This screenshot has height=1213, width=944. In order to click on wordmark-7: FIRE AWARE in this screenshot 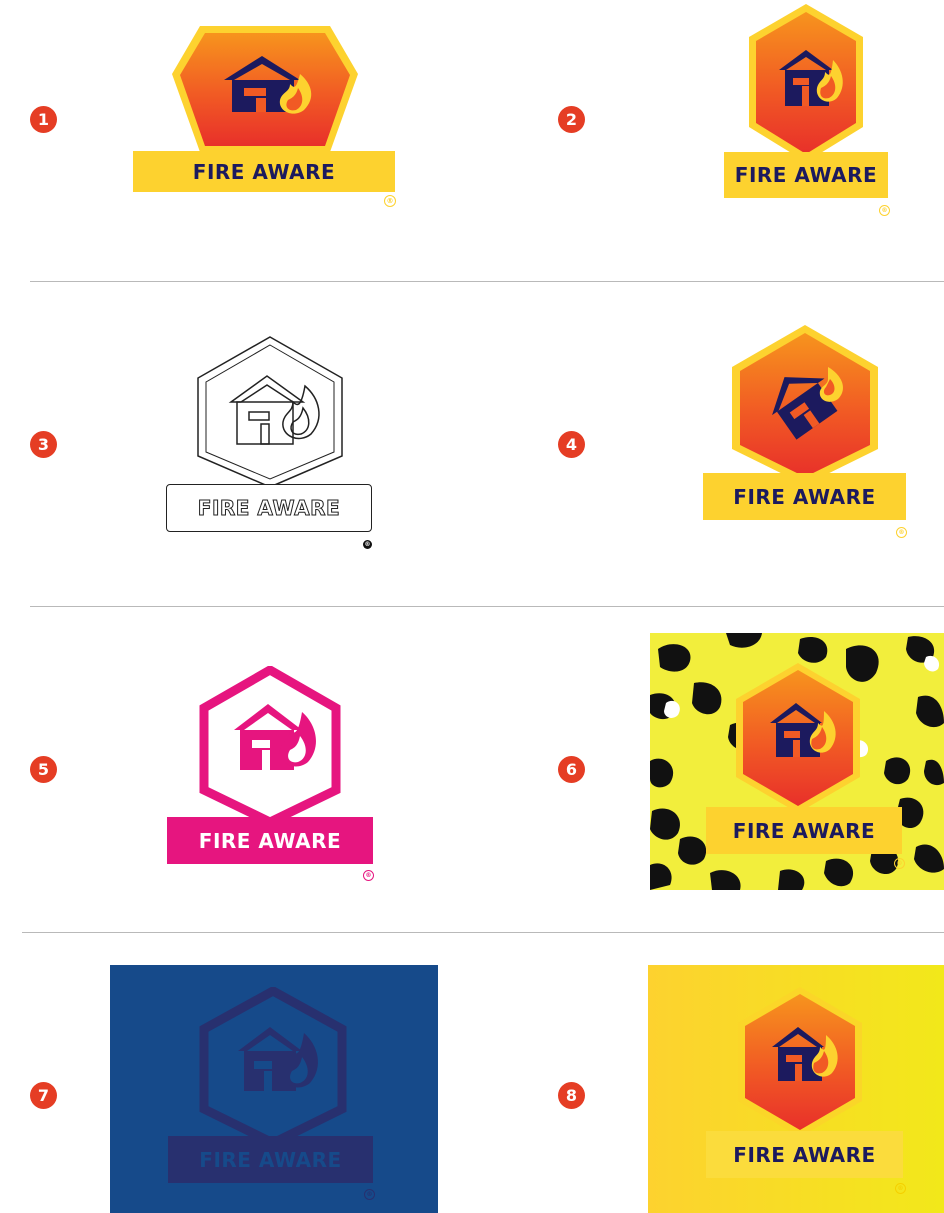, I will do `click(270, 1159)`.